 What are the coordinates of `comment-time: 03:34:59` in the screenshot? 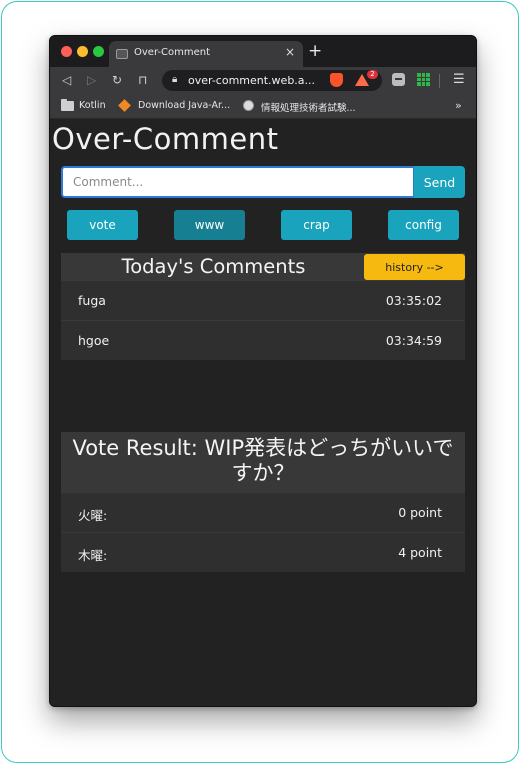 It's located at (413, 340).